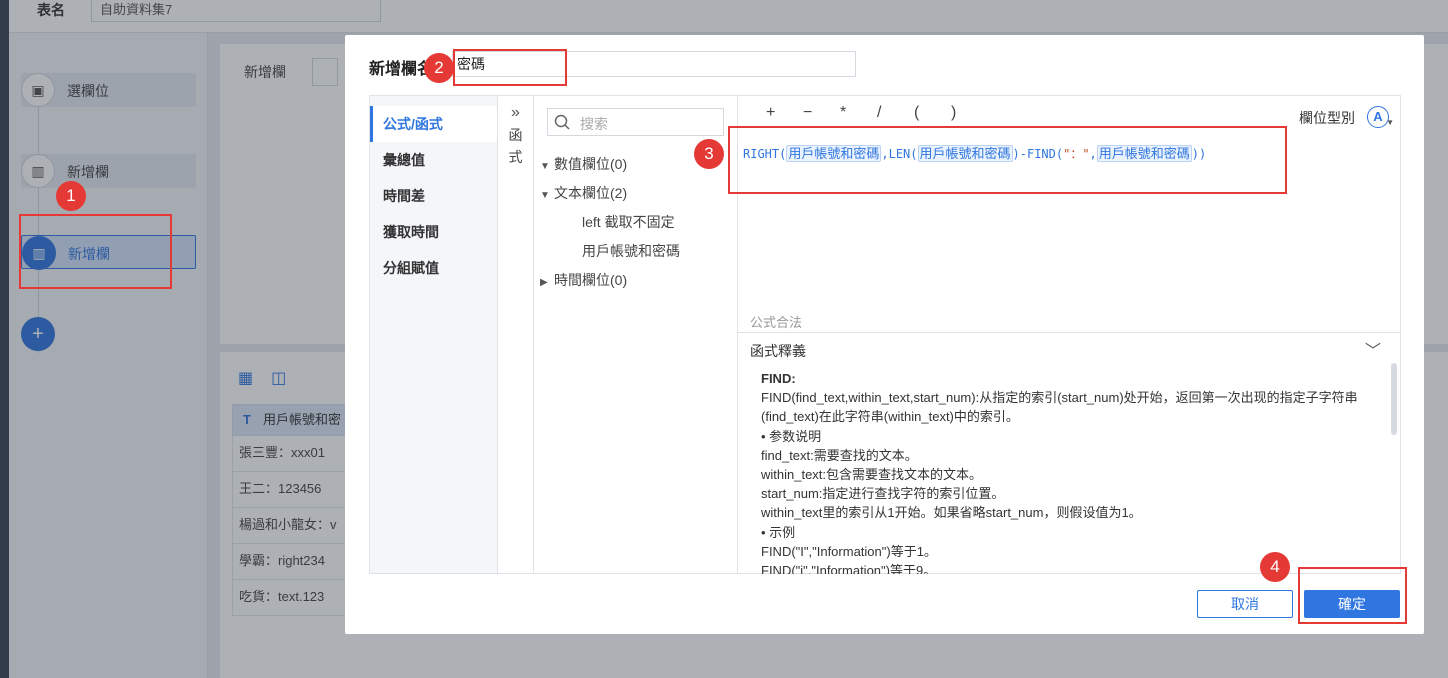 This screenshot has height=678, width=1448. What do you see at coordinates (932, 113) in the screenshot?
I see `operator-open-paren: (` at bounding box center [932, 113].